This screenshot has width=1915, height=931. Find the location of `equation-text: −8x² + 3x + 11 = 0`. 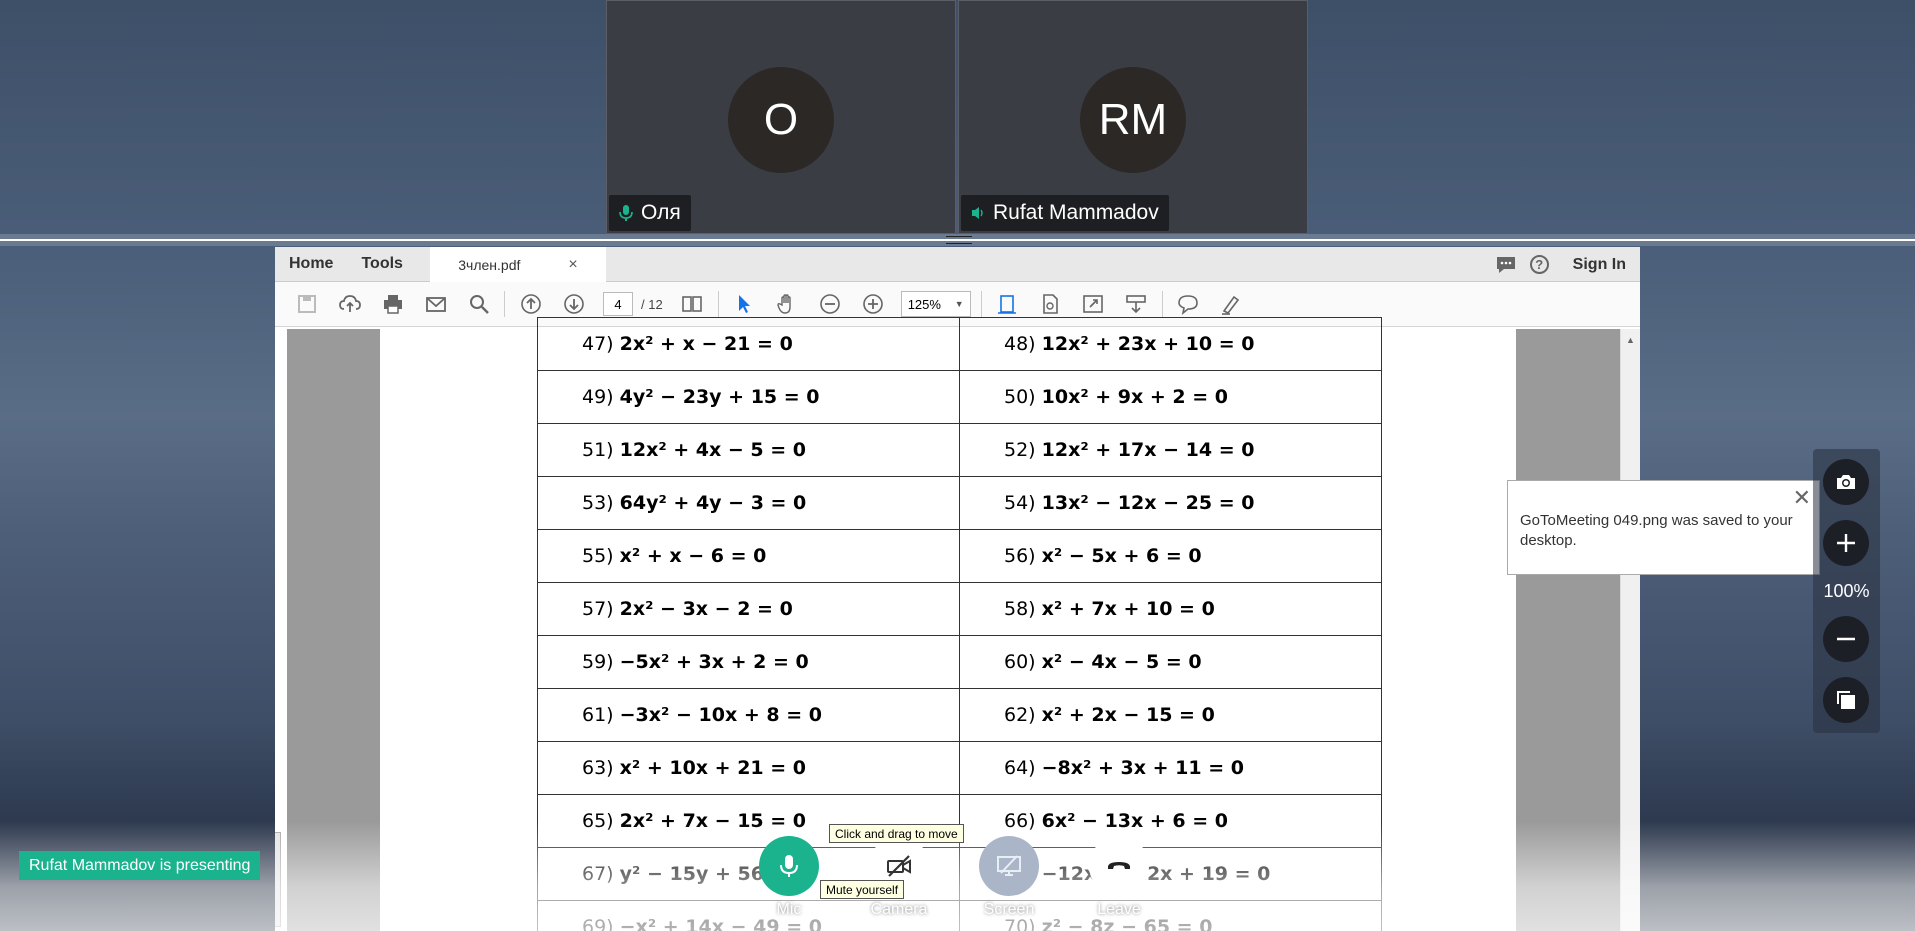

equation-text: −8x² + 3x + 11 = 0 is located at coordinates (1142, 768).